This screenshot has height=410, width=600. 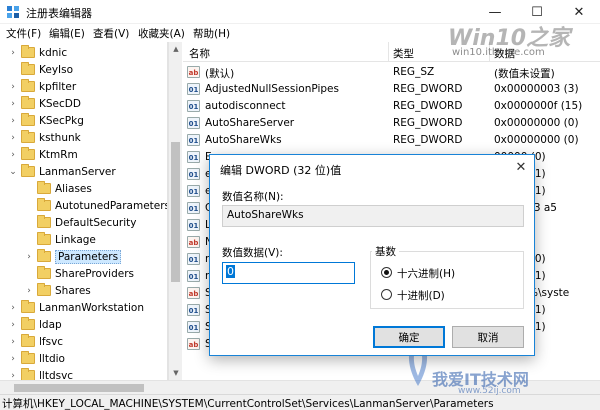 I want to click on column-divider, so click(x=388, y=52).